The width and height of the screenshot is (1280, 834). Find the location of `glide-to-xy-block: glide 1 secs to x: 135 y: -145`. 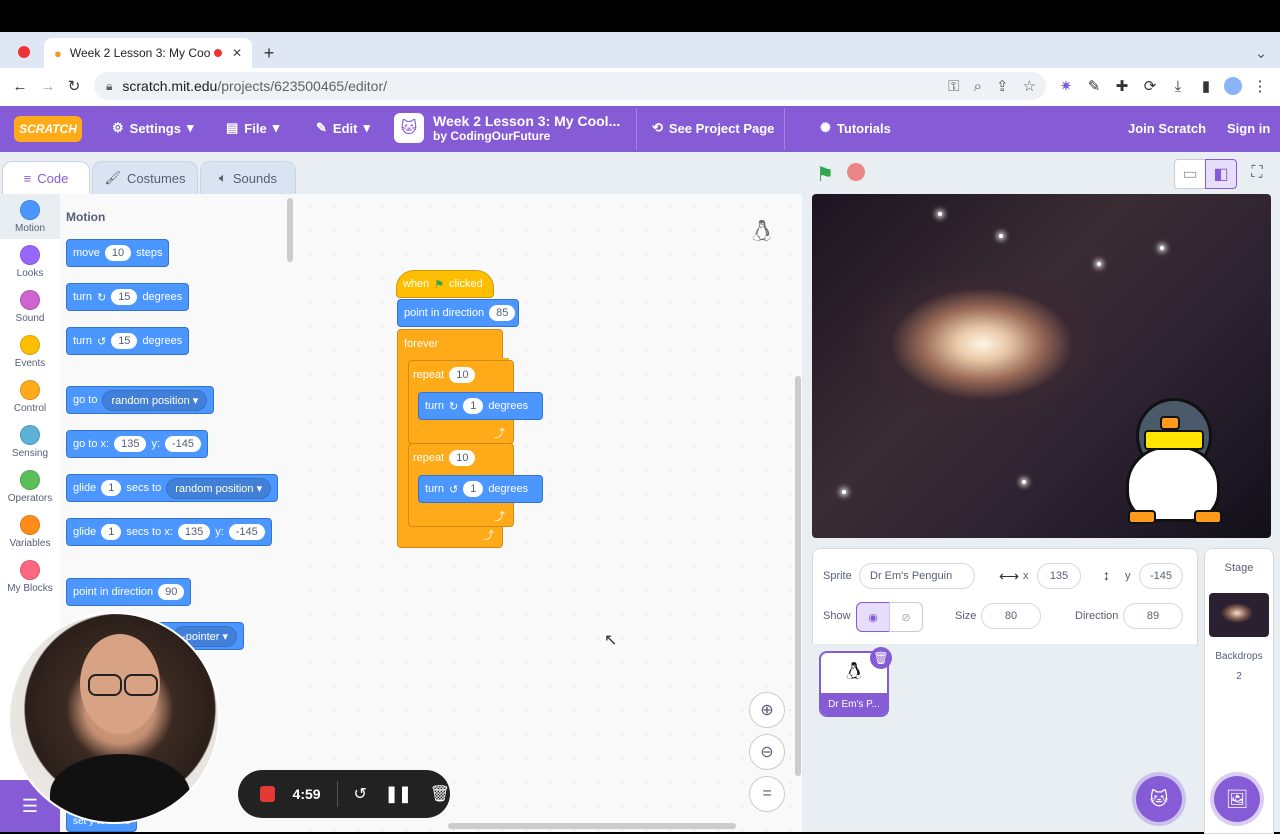

glide-to-xy-block: glide 1 secs to x: 135 y: -145 is located at coordinates (169, 532).